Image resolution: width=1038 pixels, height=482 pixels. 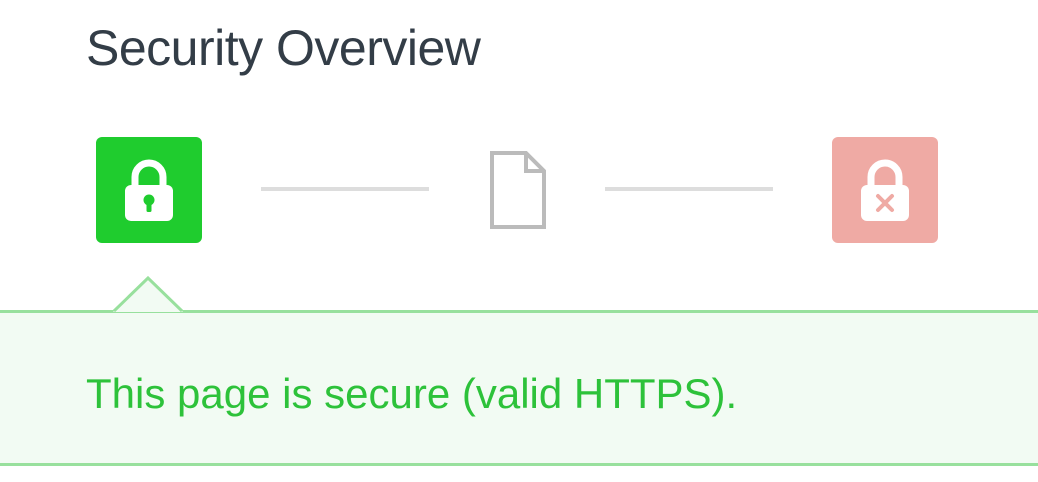 I want to click on lock-icon, so click(x=149, y=190).